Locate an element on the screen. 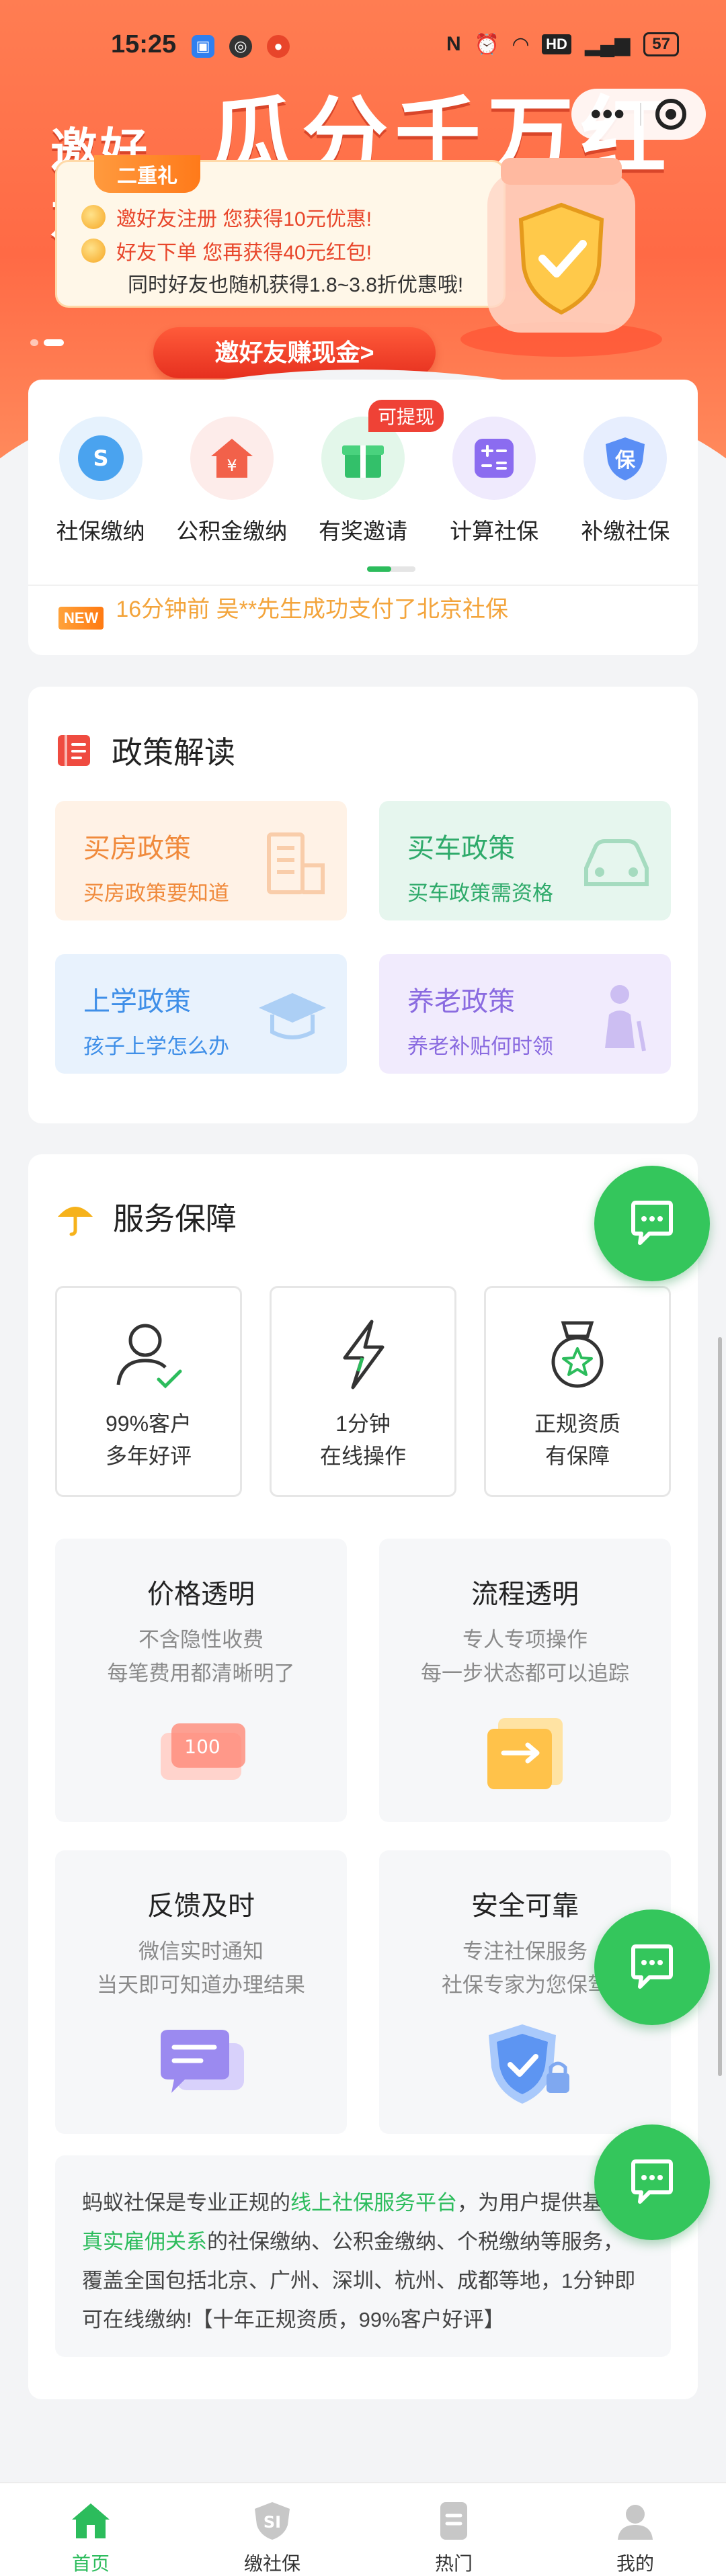 The width and height of the screenshot is (726, 2576). about-text-2: ，为用户提供基 is located at coordinates (530, 2203).